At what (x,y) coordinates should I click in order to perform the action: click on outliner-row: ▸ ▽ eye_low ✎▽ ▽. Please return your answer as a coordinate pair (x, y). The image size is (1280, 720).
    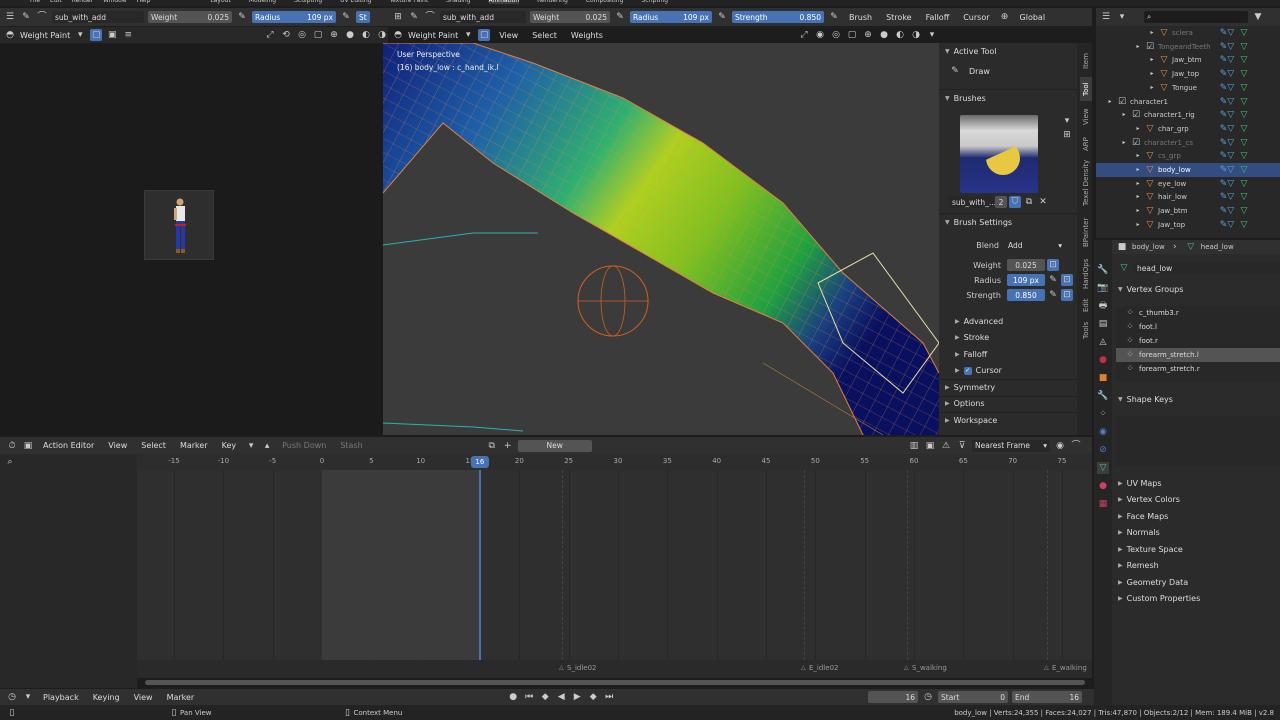
    Looking at the image, I should click on (1188, 184).